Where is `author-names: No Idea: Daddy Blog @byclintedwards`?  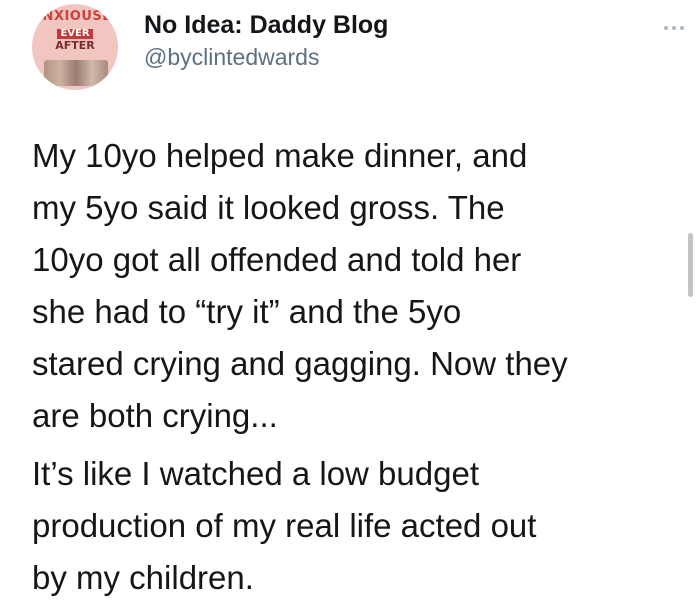
author-names: No Idea: Daddy Blog @byclintedwards is located at coordinates (266, 41).